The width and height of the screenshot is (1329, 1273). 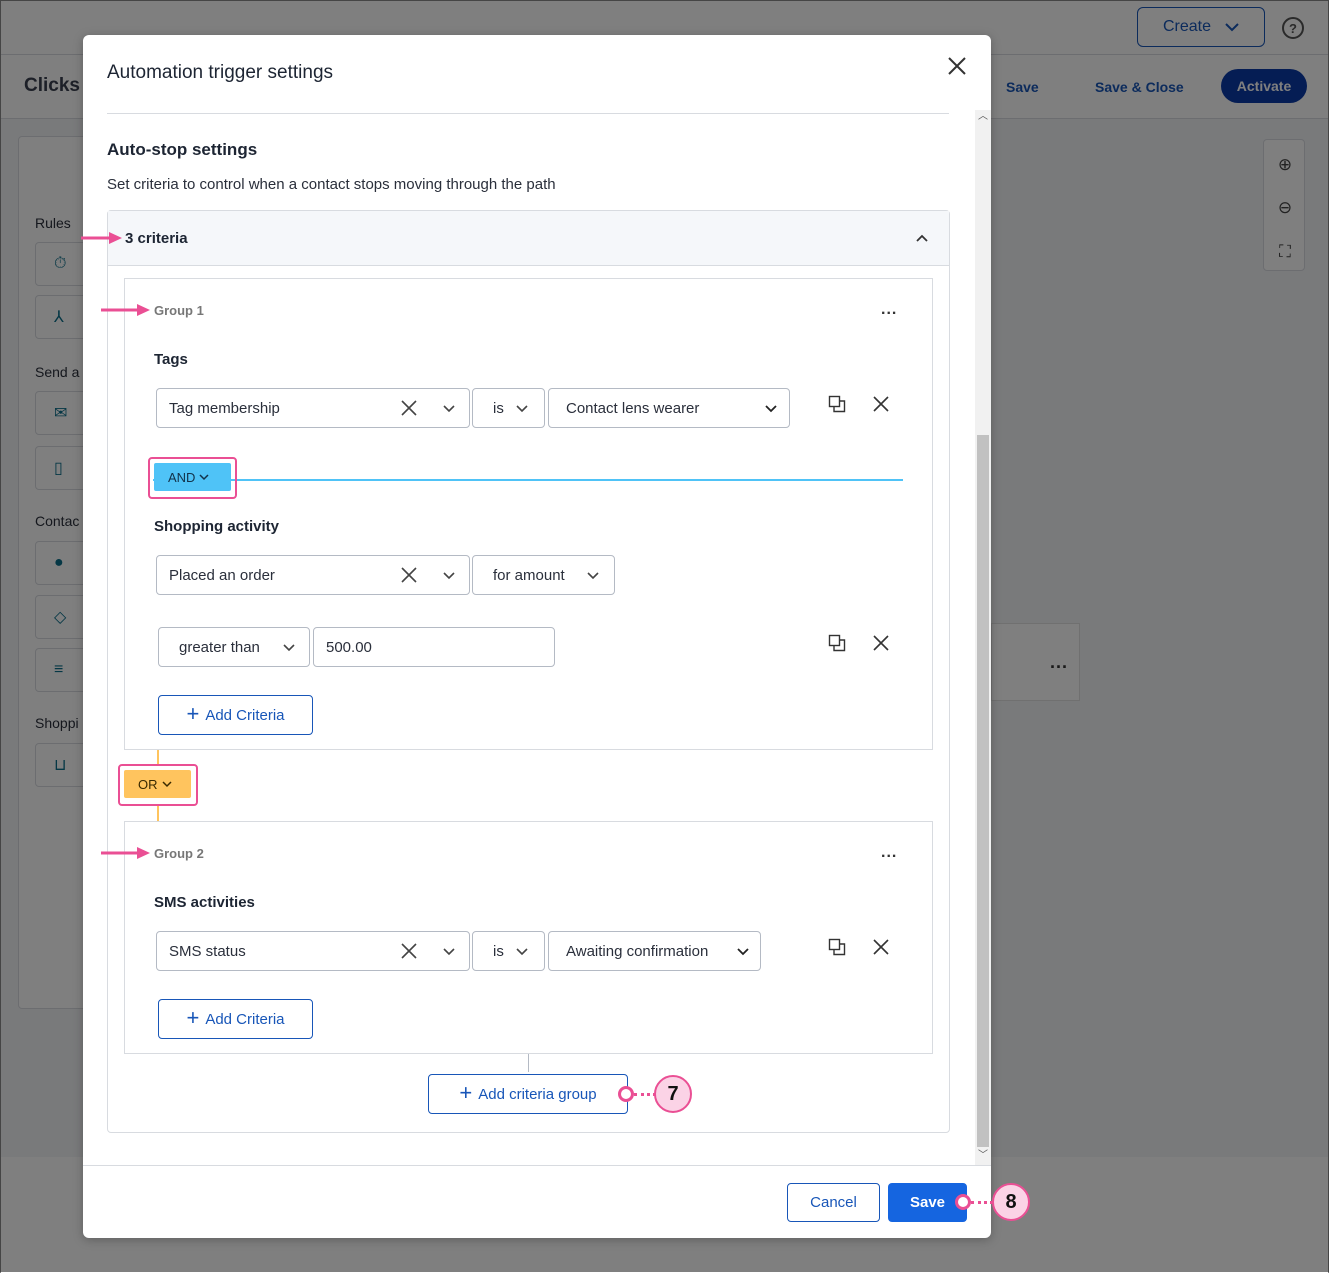 I want to click on criteria-count: 3 criteria, so click(x=156, y=238).